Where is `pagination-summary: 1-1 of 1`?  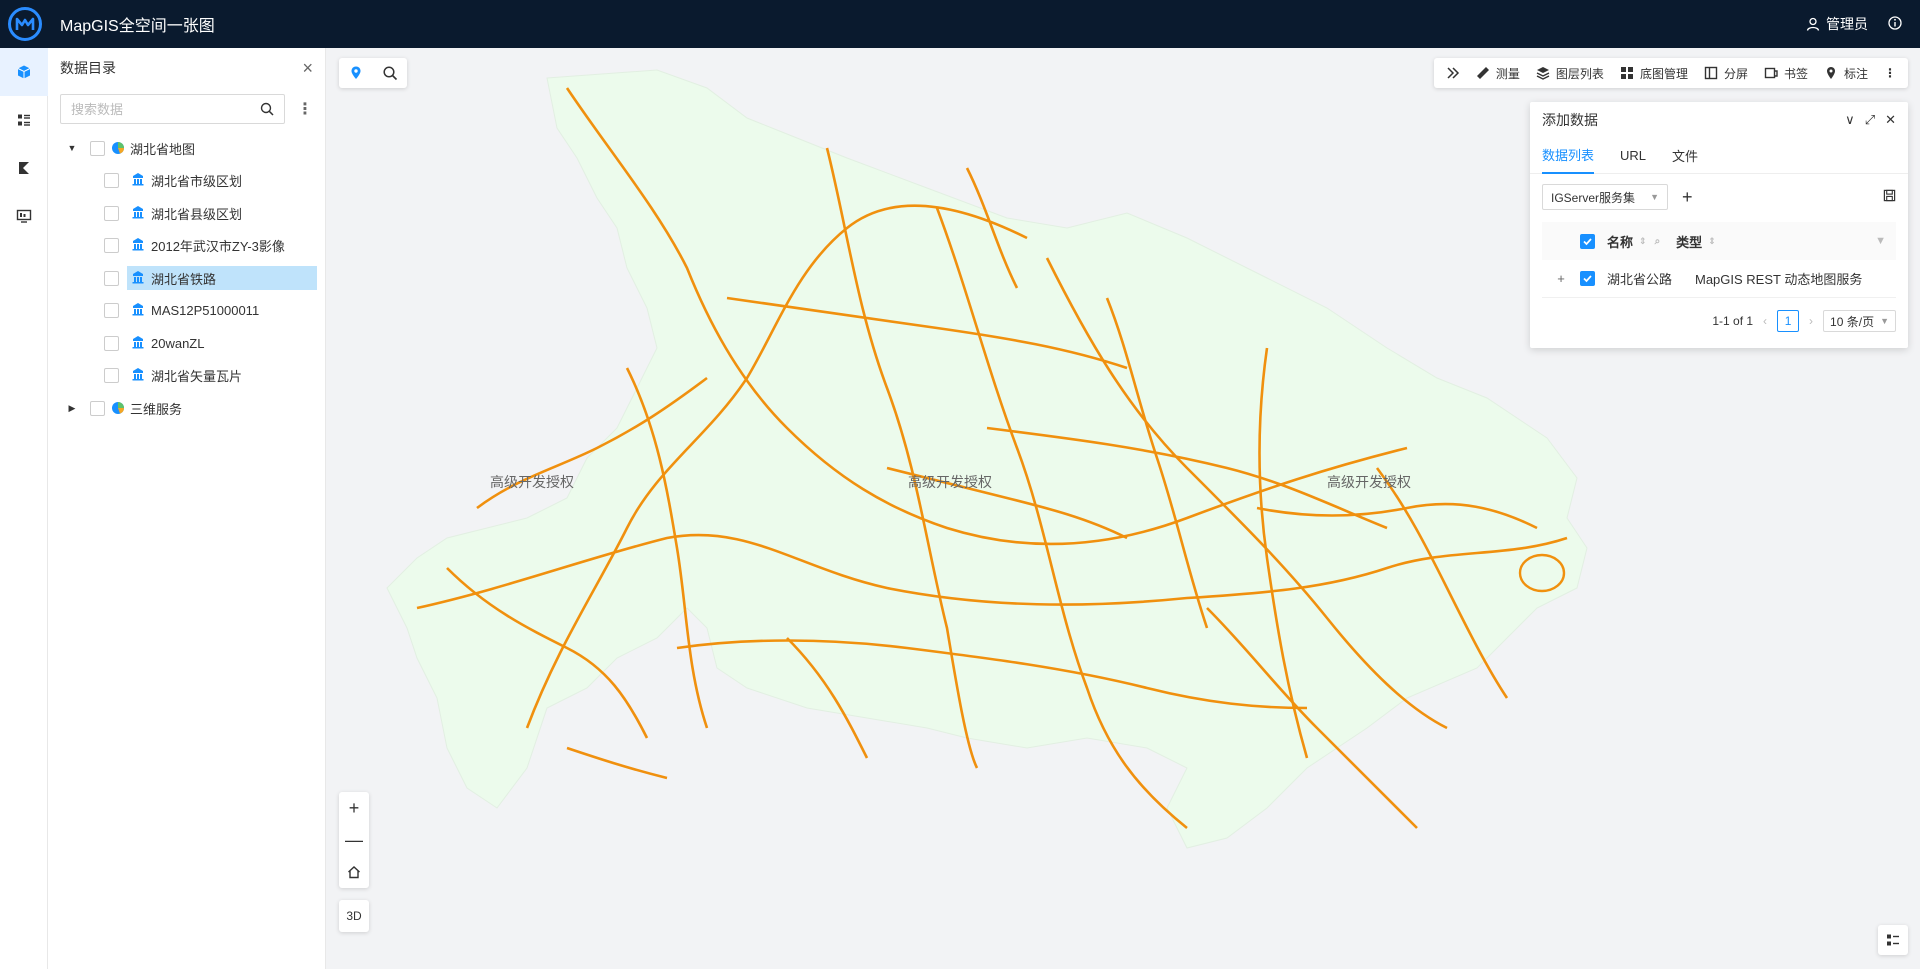
pagination-summary: 1-1 of 1 is located at coordinates (1733, 321).